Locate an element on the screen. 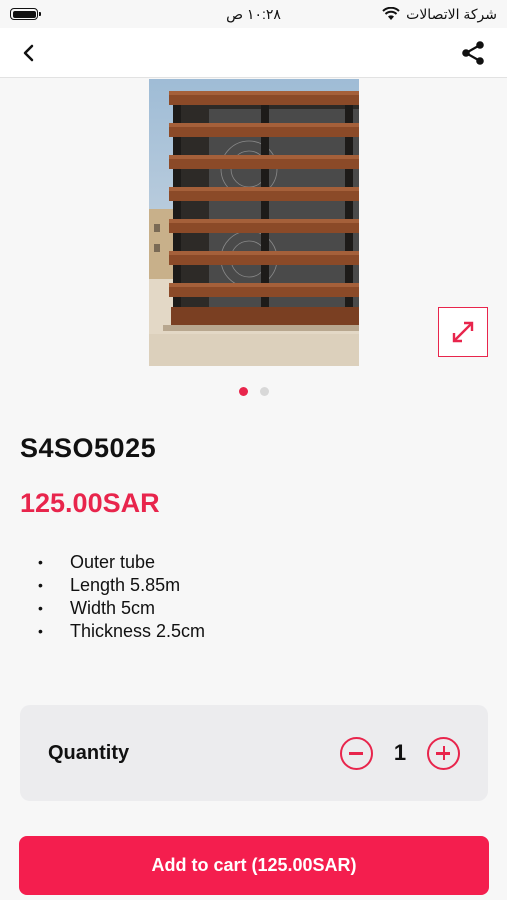 The width and height of the screenshot is (507, 900). increase-quantity-button is located at coordinates (443, 753).